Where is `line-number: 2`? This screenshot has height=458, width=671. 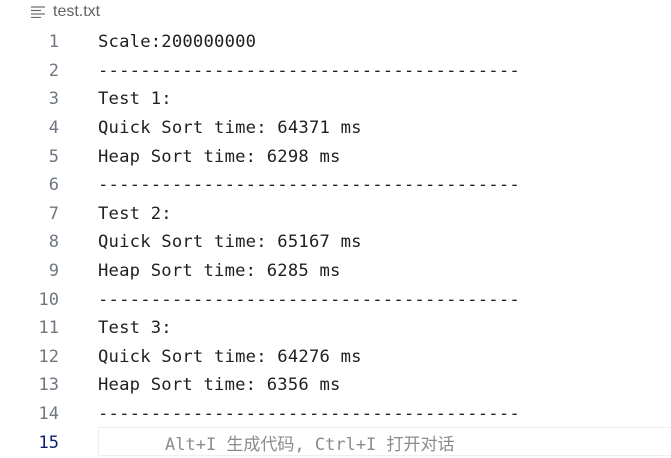 line-number: 2 is located at coordinates (53, 70).